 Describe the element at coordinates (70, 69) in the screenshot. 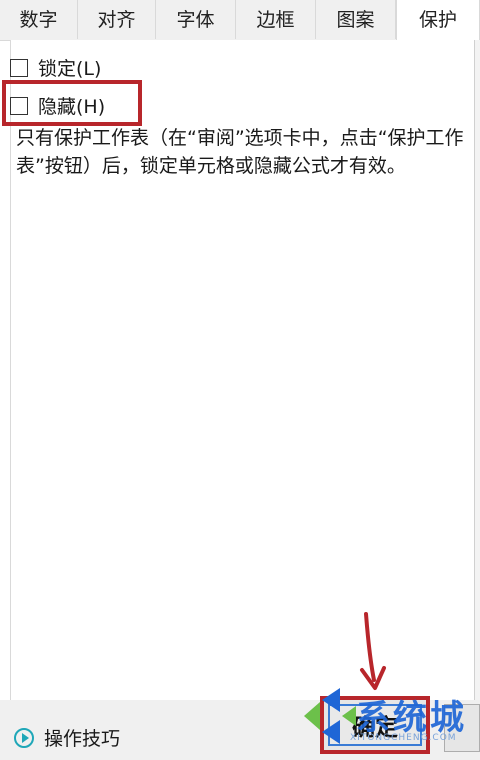

I see `locked-label: 锁定(L)` at that location.